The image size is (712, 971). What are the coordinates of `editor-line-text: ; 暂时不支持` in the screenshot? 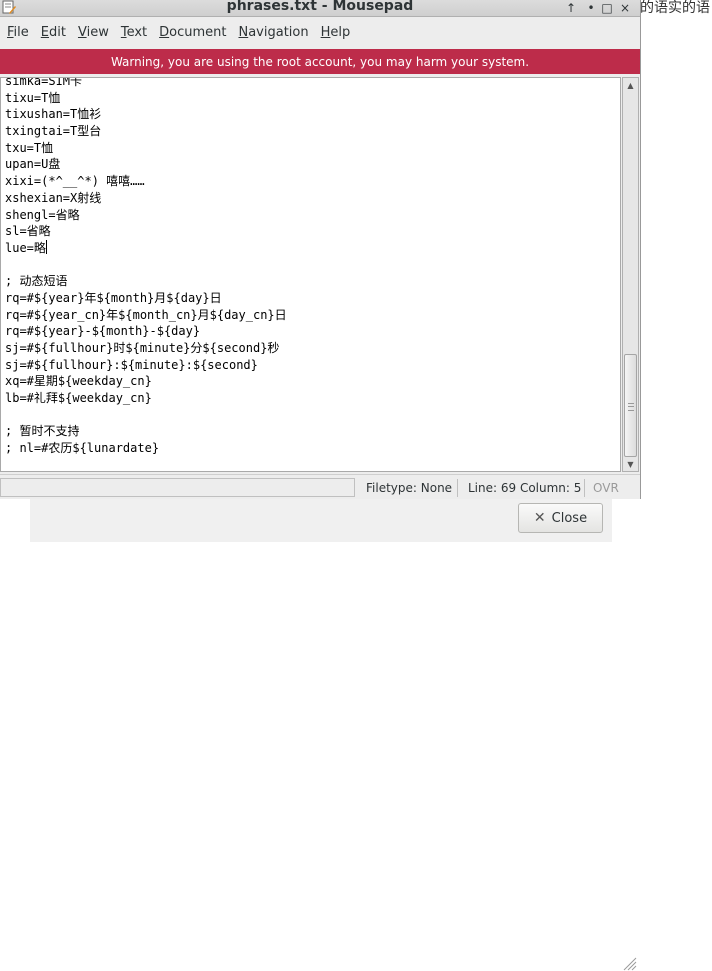 It's located at (42, 431).